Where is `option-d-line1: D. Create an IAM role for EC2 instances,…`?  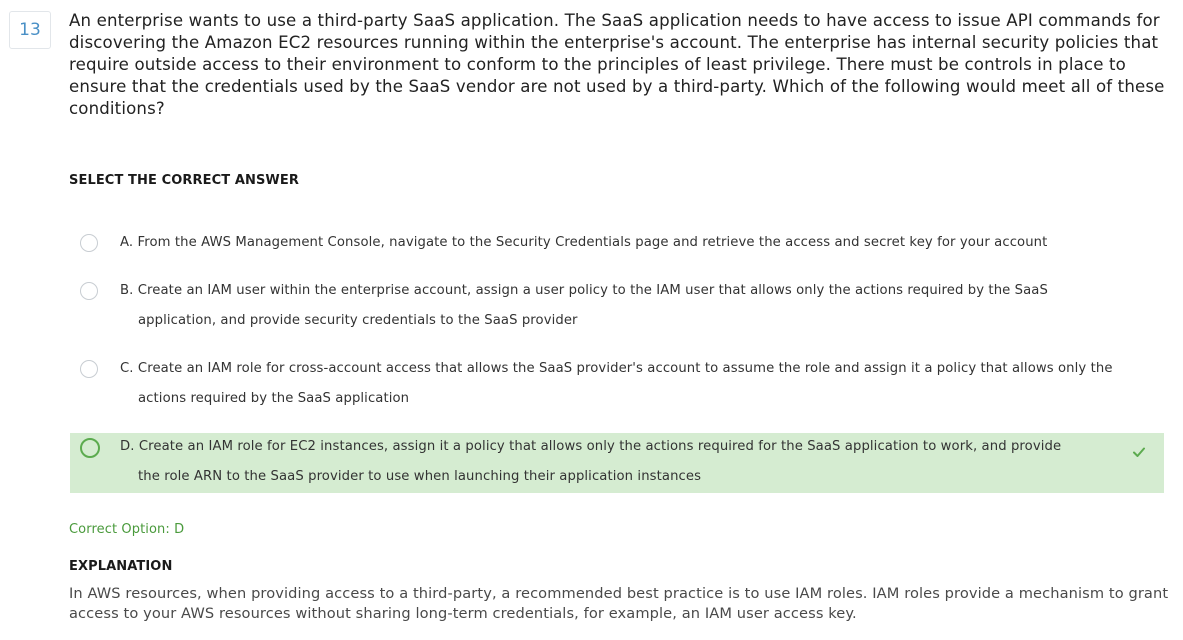 option-d-line1: D. Create an IAM role for EC2 instances,… is located at coordinates (590, 446).